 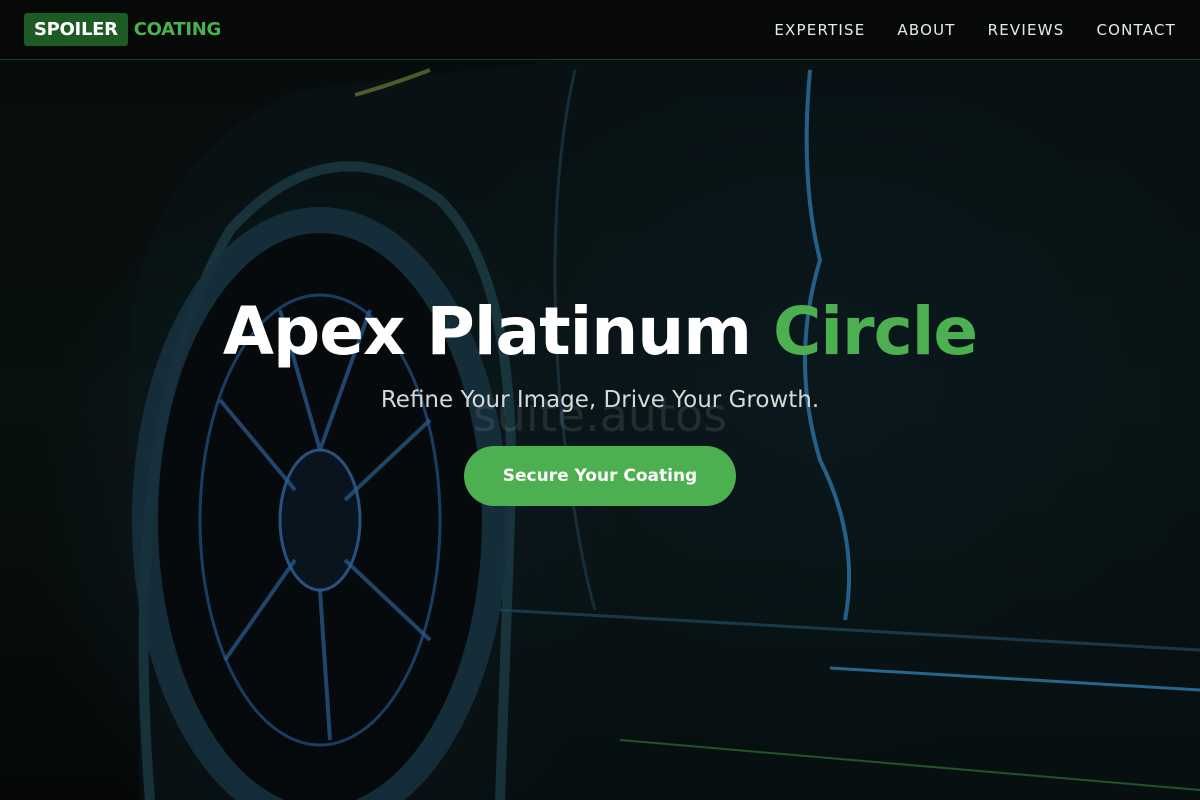 I want to click on brand-logo: SPOILER COATING, so click(x=122, y=29).